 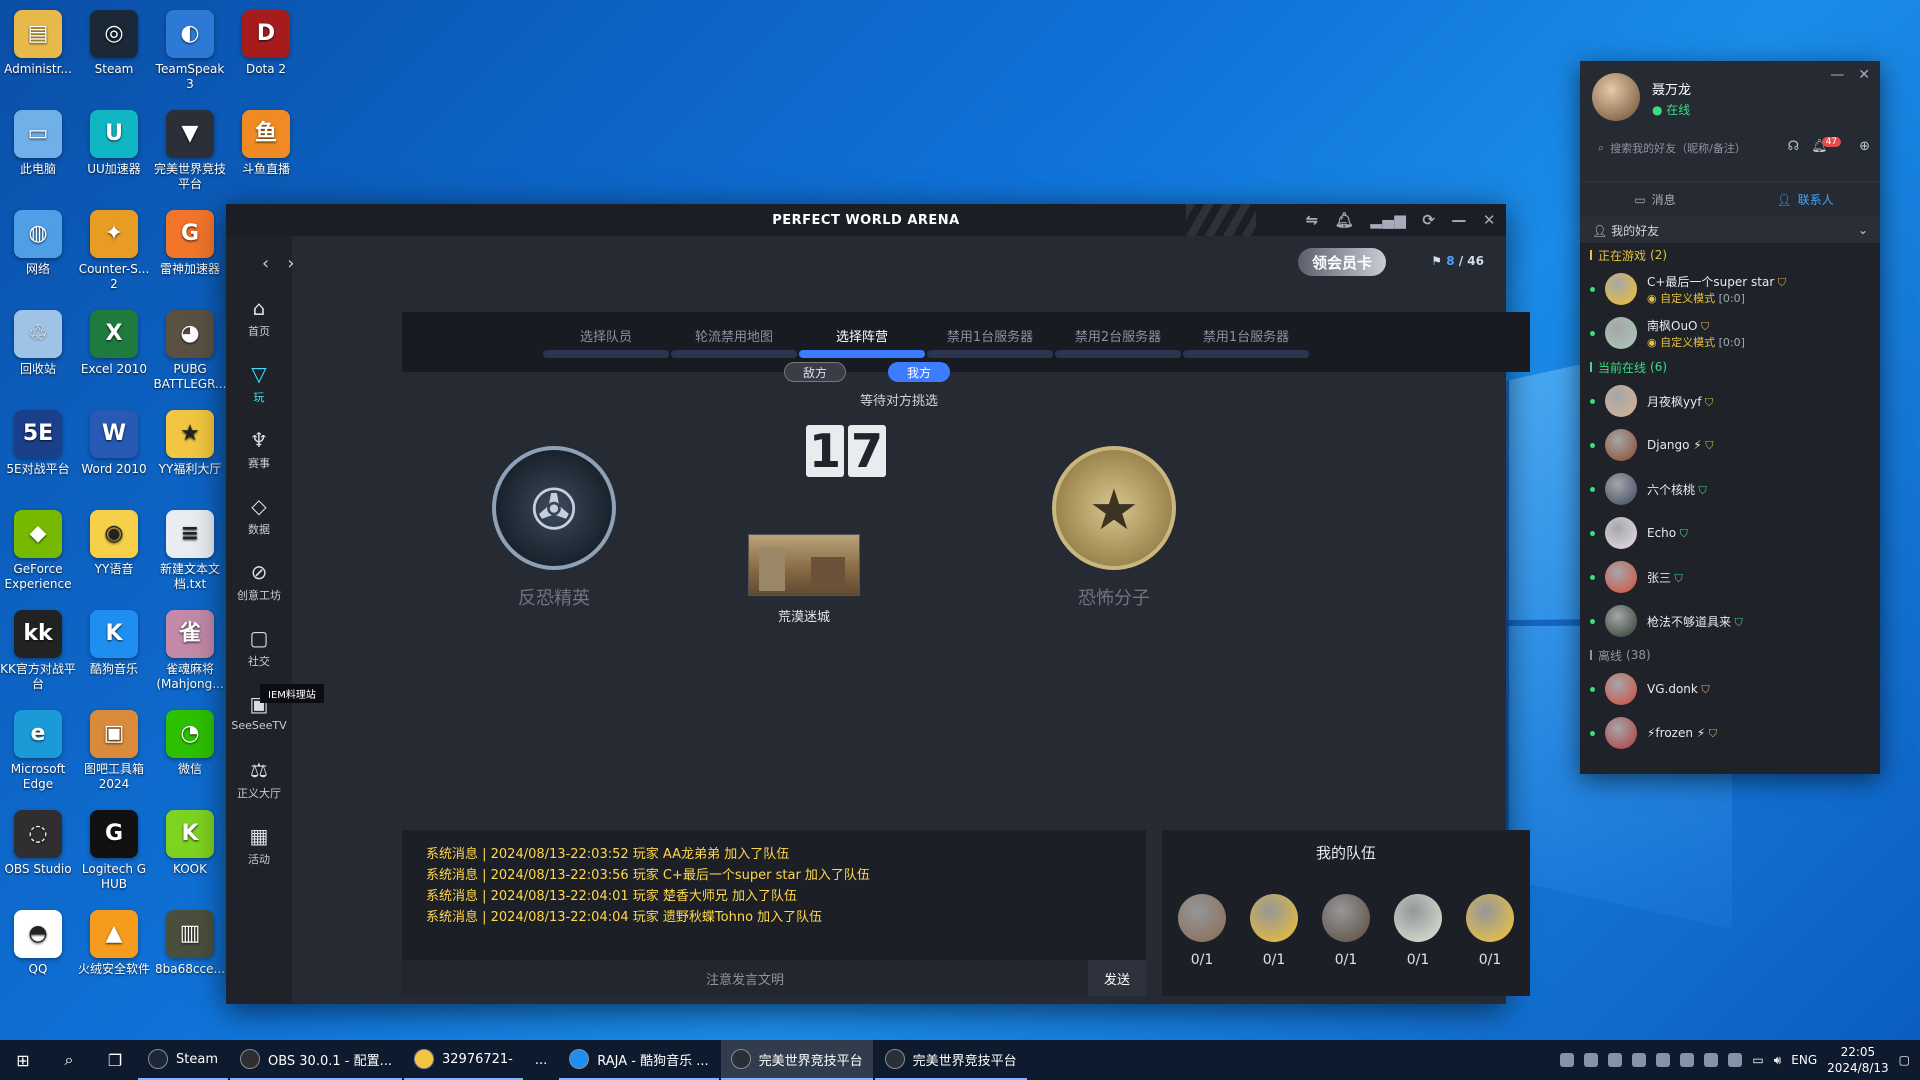 I want to click on bell-icon: 🔔︎, so click(x=1345, y=220).